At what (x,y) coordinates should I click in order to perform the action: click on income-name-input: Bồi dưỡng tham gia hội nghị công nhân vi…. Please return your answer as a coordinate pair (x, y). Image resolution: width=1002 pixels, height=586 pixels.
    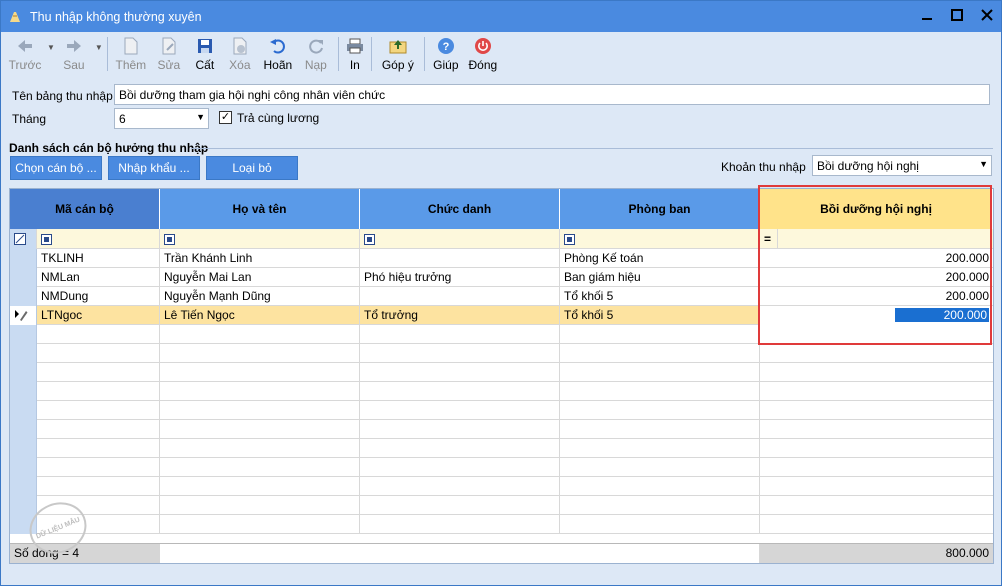
    Looking at the image, I should click on (552, 94).